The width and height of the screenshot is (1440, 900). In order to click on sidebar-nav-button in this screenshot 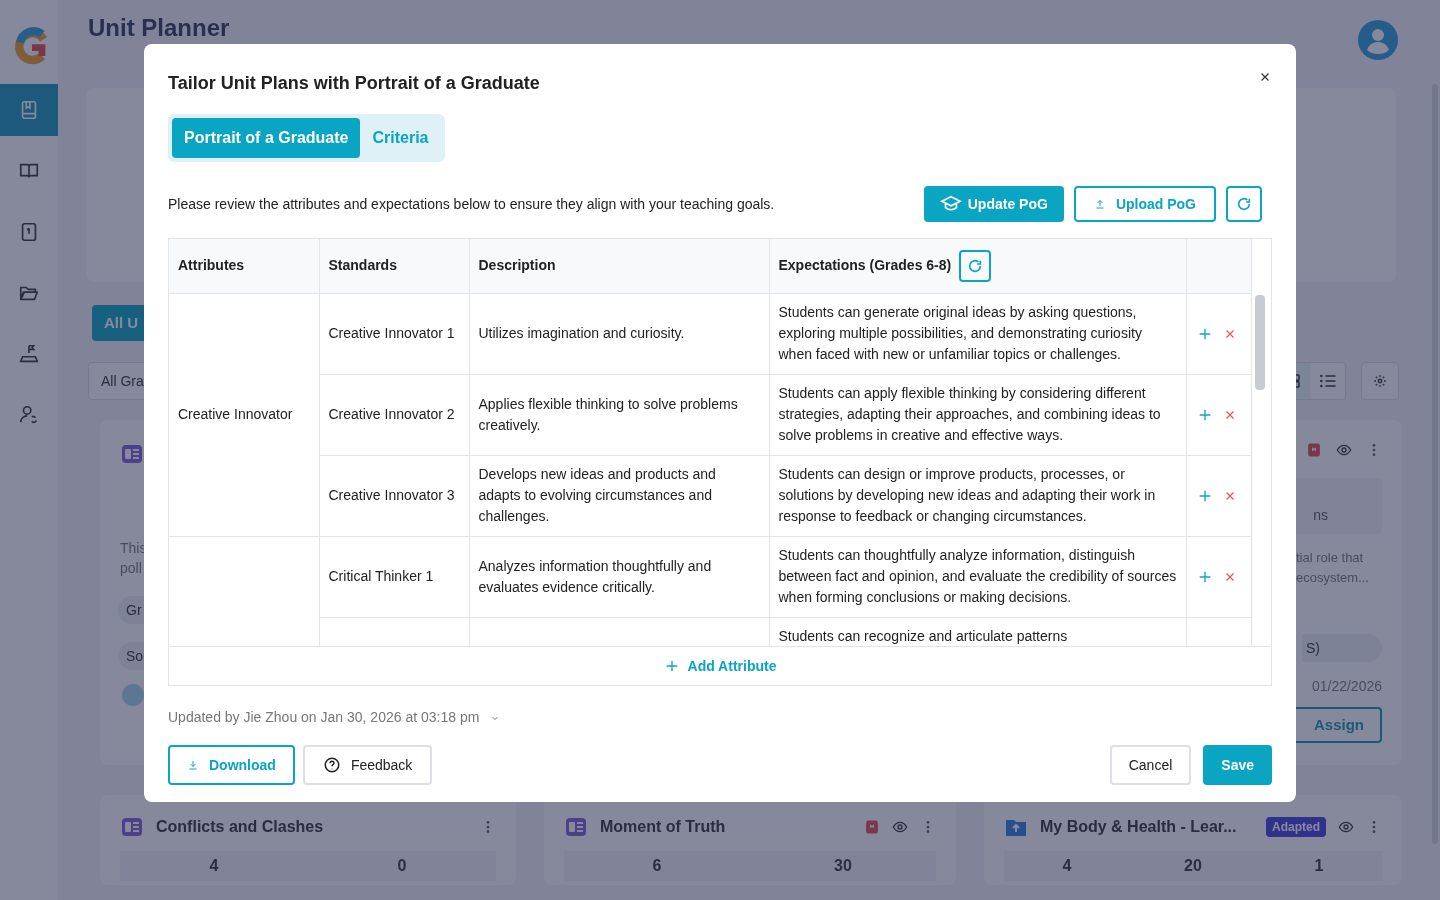, I will do `click(29, 110)`.